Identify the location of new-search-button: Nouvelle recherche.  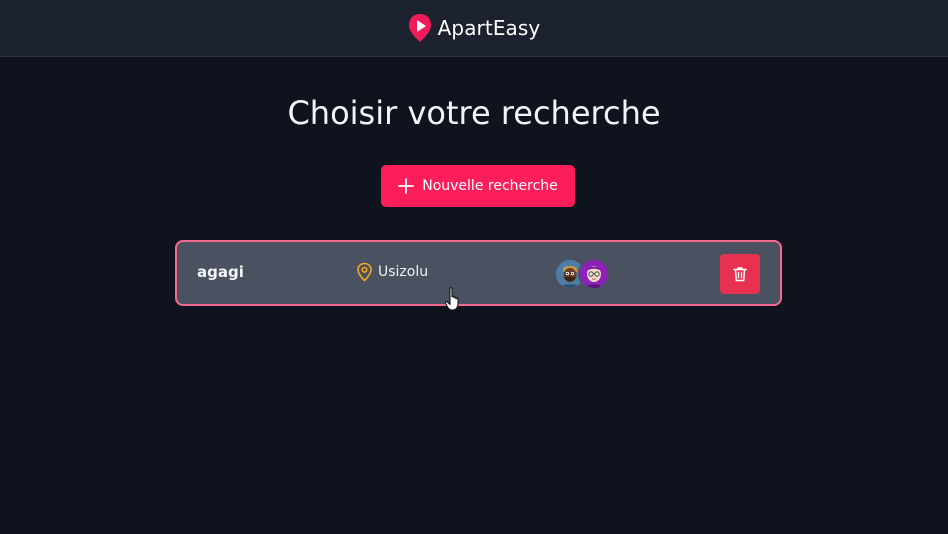
(478, 186).